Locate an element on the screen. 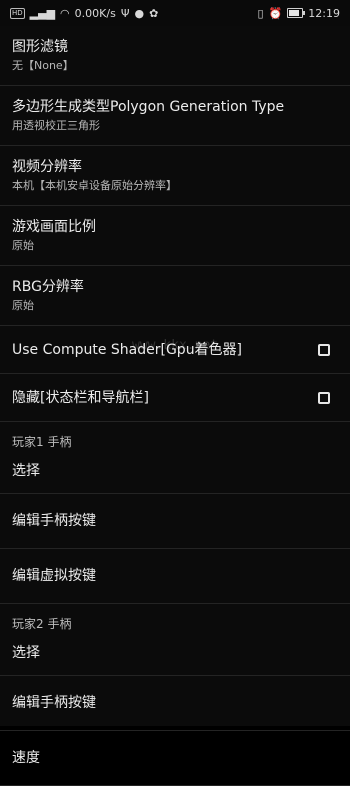 The height and width of the screenshot is (786, 350). paw-icon: ✿ is located at coordinates (154, 13).